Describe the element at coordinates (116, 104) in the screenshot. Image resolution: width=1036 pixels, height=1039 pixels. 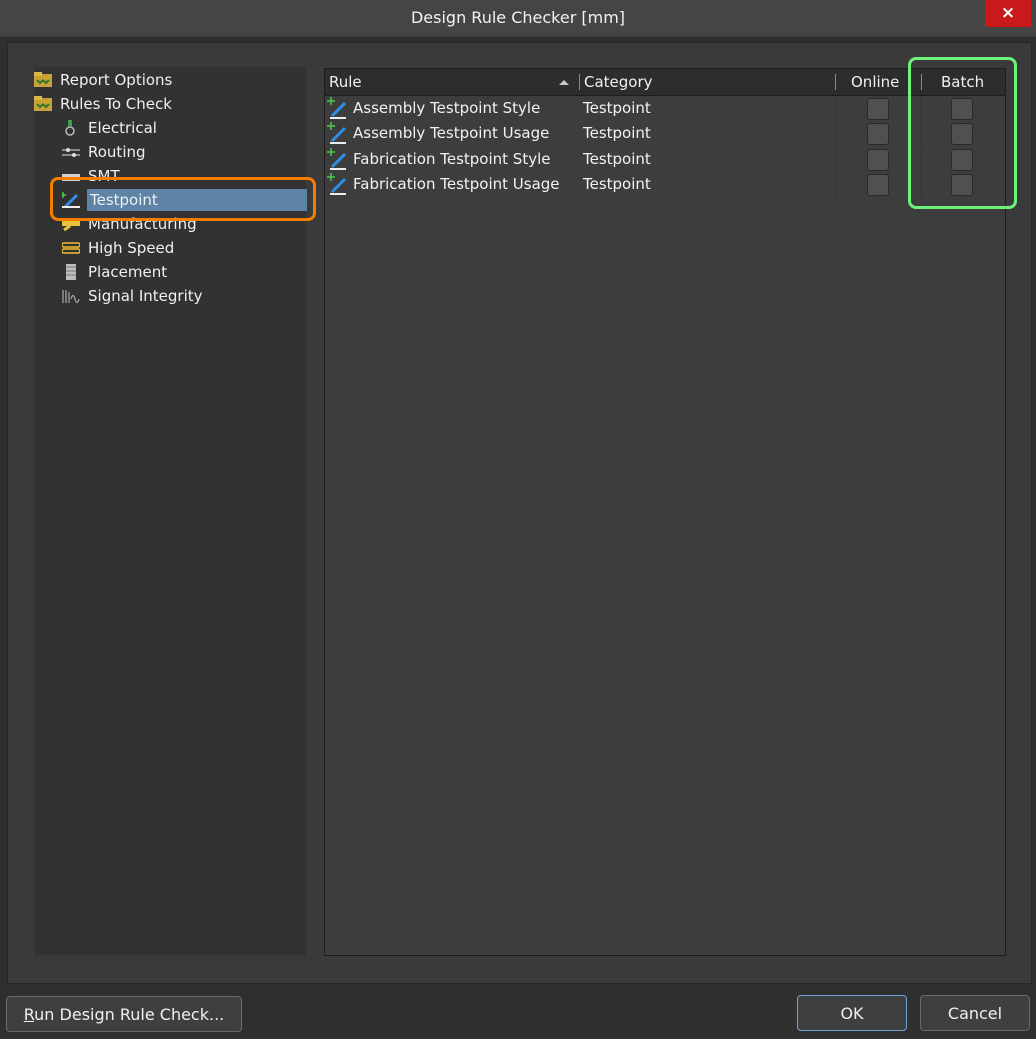
I see `tree-item-label: Rules To Check` at that location.